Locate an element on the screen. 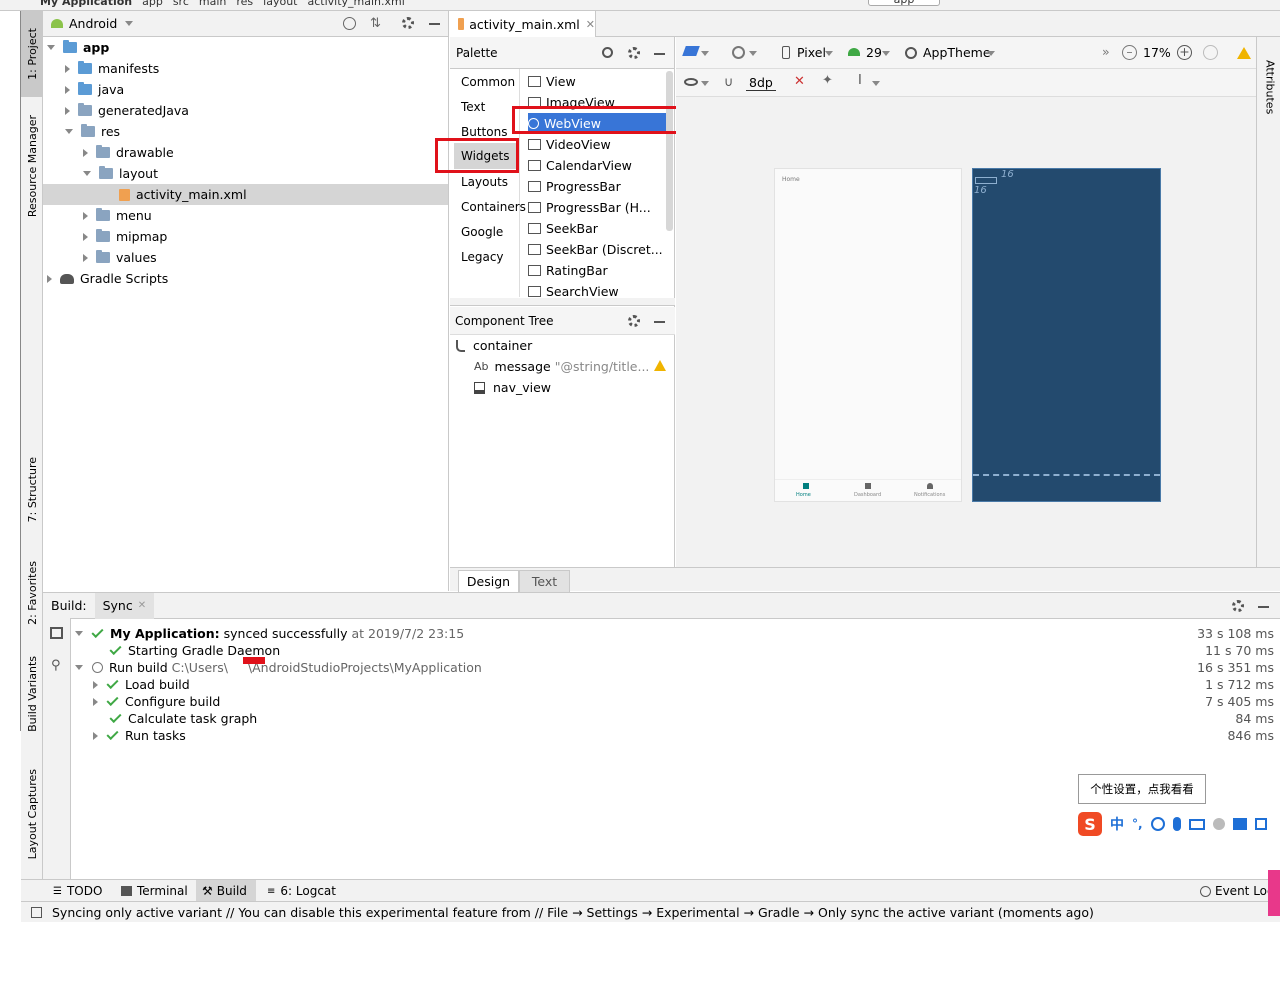 The image size is (1280, 984). palette-category: Common is located at coordinates (488, 82).